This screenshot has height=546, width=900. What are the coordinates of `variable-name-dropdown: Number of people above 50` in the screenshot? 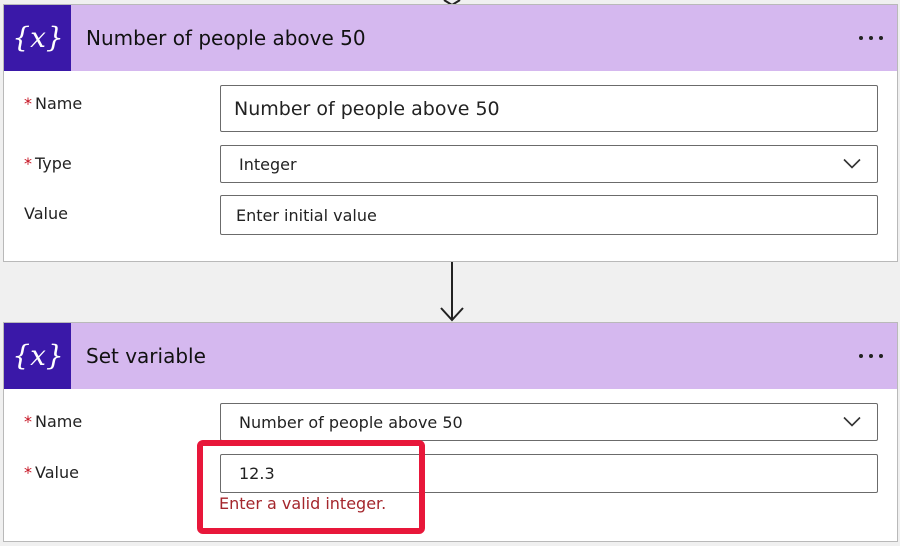 It's located at (549, 422).